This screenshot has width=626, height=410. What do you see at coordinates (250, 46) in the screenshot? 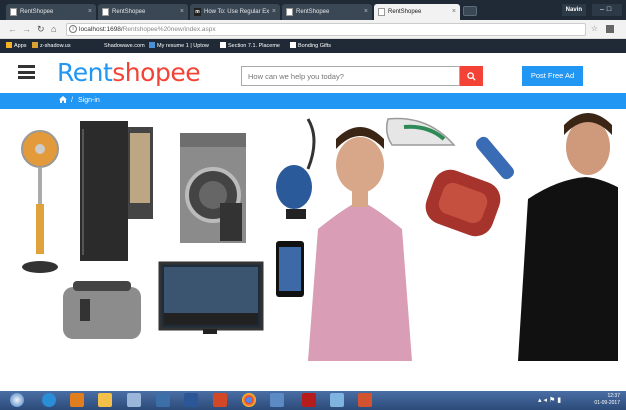
I see `bookmark-item: Section 7.1. Placeme` at bounding box center [250, 46].